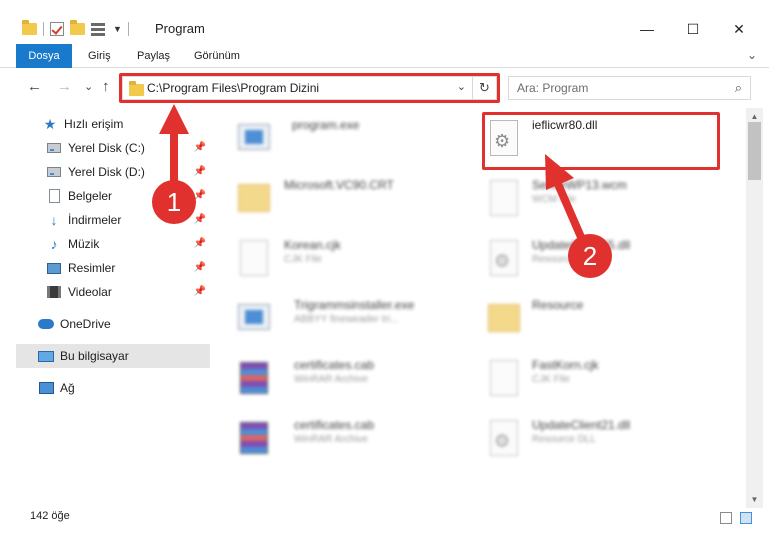 This screenshot has width=769, height=537. I want to click on sidebar-item-network: Ağ, so click(124, 388).